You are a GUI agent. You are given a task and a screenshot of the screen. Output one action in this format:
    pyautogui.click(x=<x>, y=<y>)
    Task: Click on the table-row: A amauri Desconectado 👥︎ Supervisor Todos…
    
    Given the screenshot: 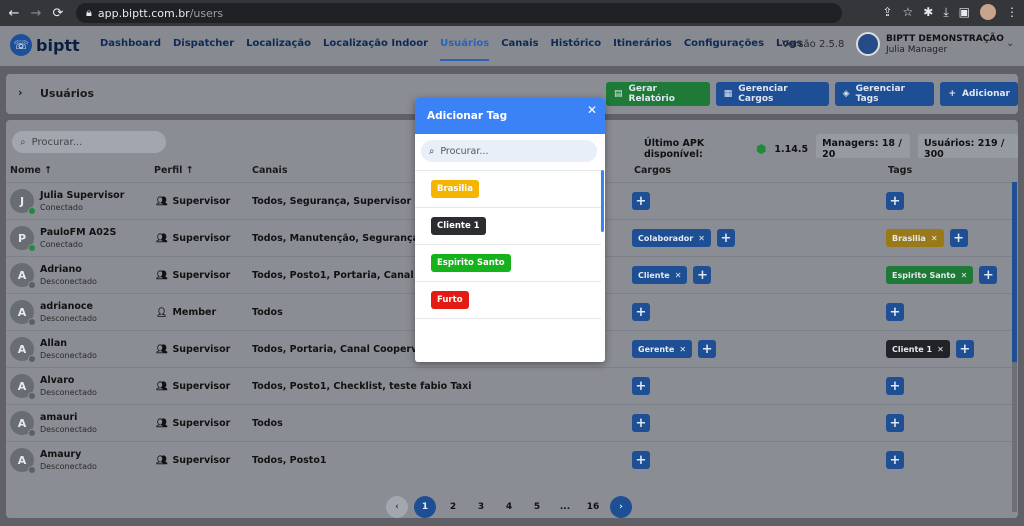 What is the action you would take?
    pyautogui.click(x=512, y=422)
    